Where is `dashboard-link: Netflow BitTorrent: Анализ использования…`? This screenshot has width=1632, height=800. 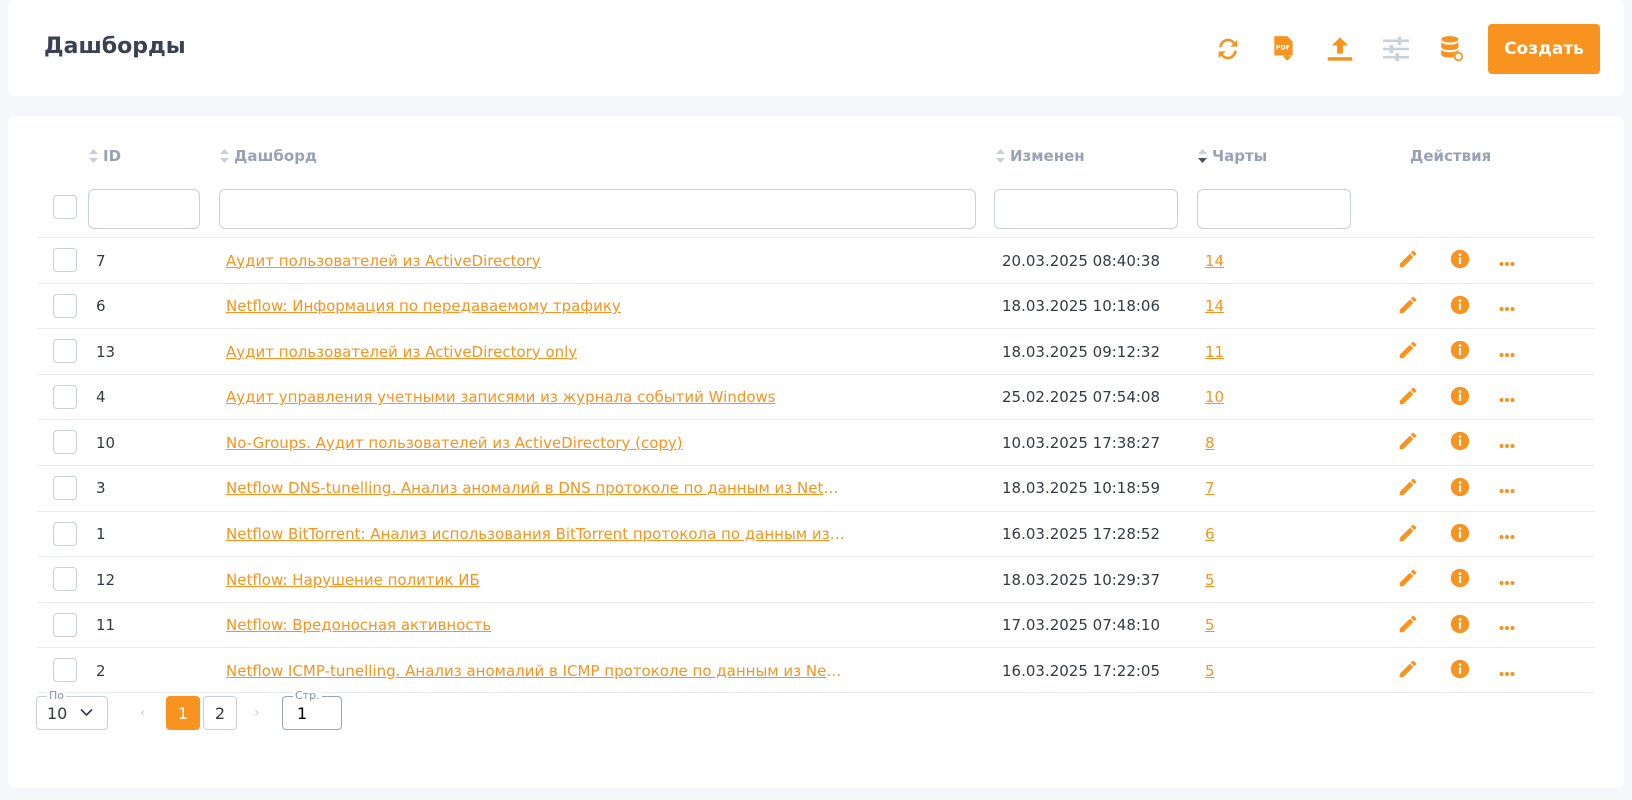 dashboard-link: Netflow BitTorrent: Анализ использования… is located at coordinates (536, 534).